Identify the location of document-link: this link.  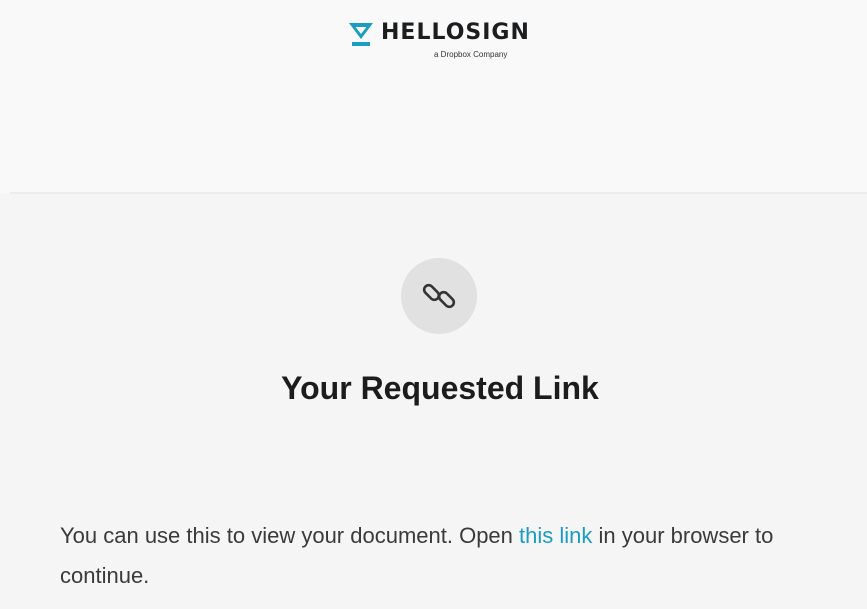
(555, 535).